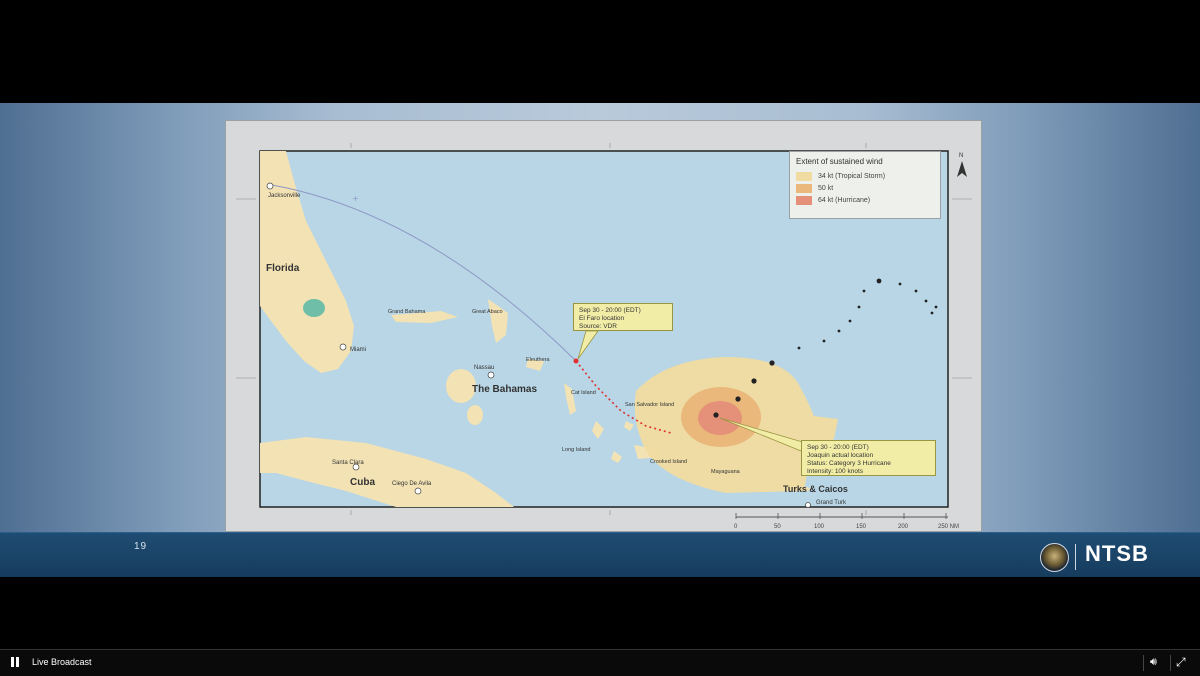 Image resolution: width=1200 pixels, height=676 pixels. Describe the element at coordinates (961, 156) in the screenshot. I see `svg-text: N` at that location.